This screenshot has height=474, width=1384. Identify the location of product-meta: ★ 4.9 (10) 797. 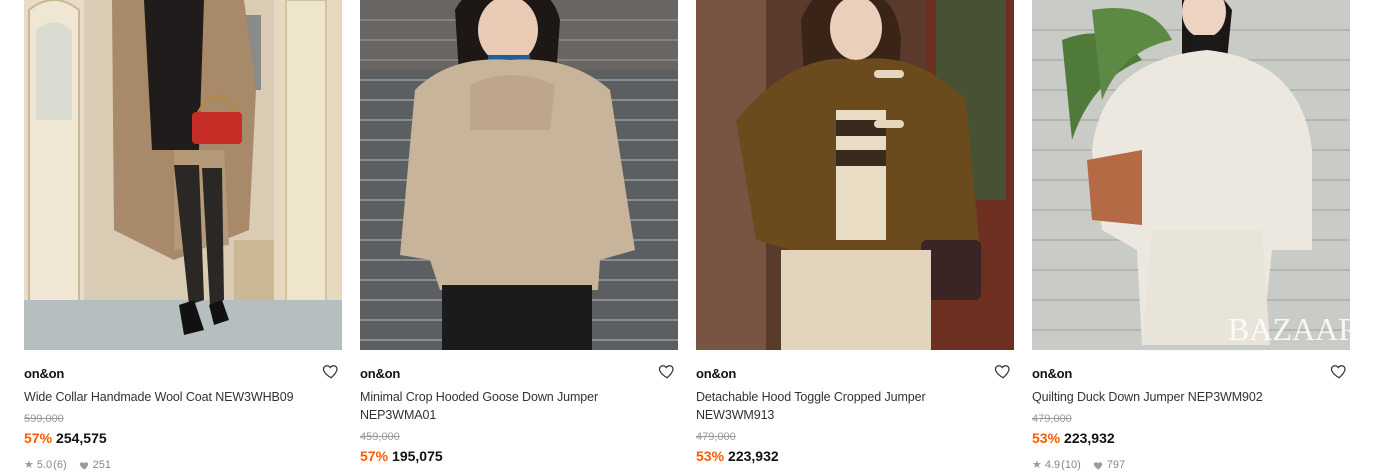
(1078, 465).